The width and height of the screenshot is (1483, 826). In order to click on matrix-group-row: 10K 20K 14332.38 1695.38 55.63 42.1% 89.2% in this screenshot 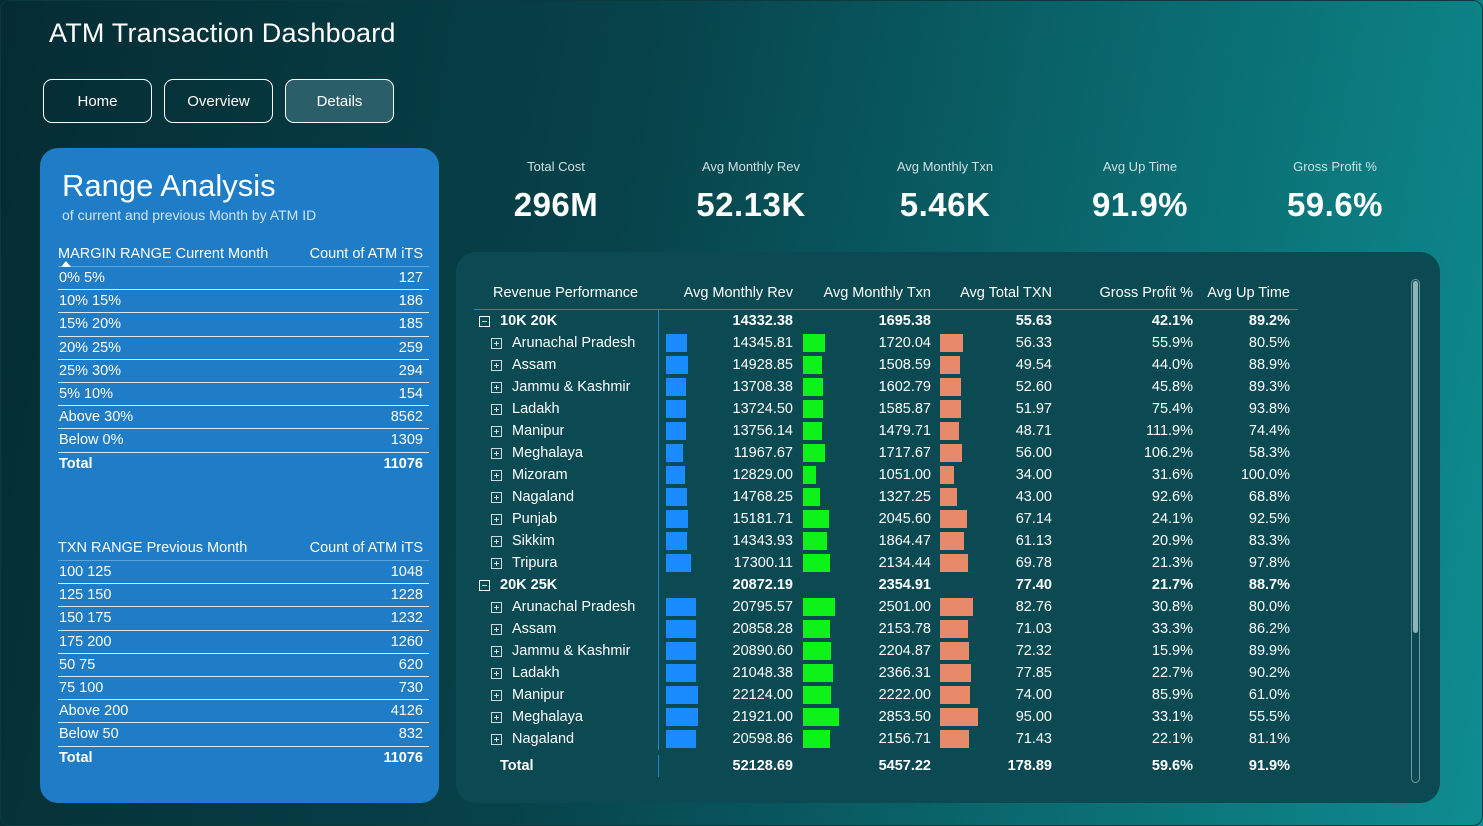, I will do `click(886, 321)`.